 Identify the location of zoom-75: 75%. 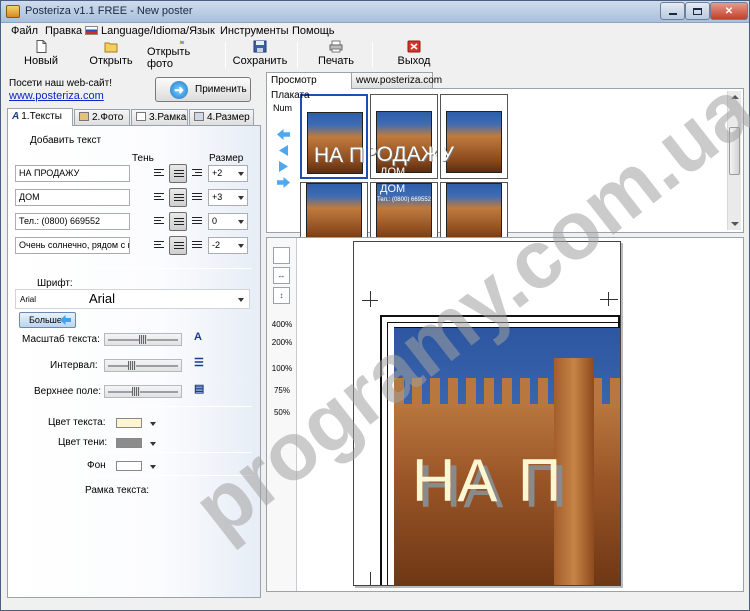
(282, 390).